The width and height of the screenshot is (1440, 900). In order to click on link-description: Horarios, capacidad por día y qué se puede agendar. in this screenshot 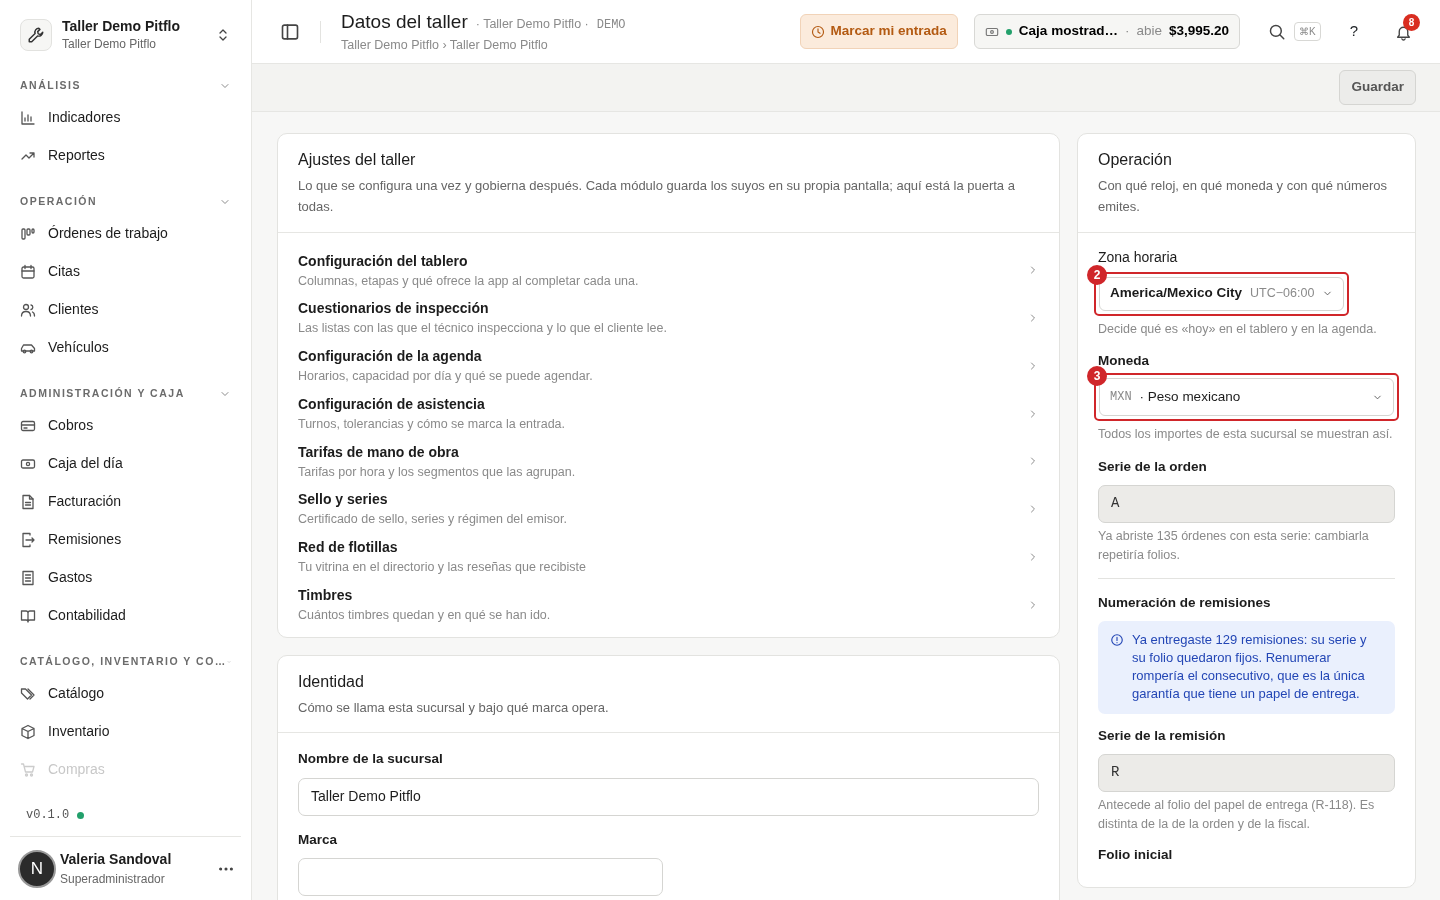, I will do `click(445, 377)`.